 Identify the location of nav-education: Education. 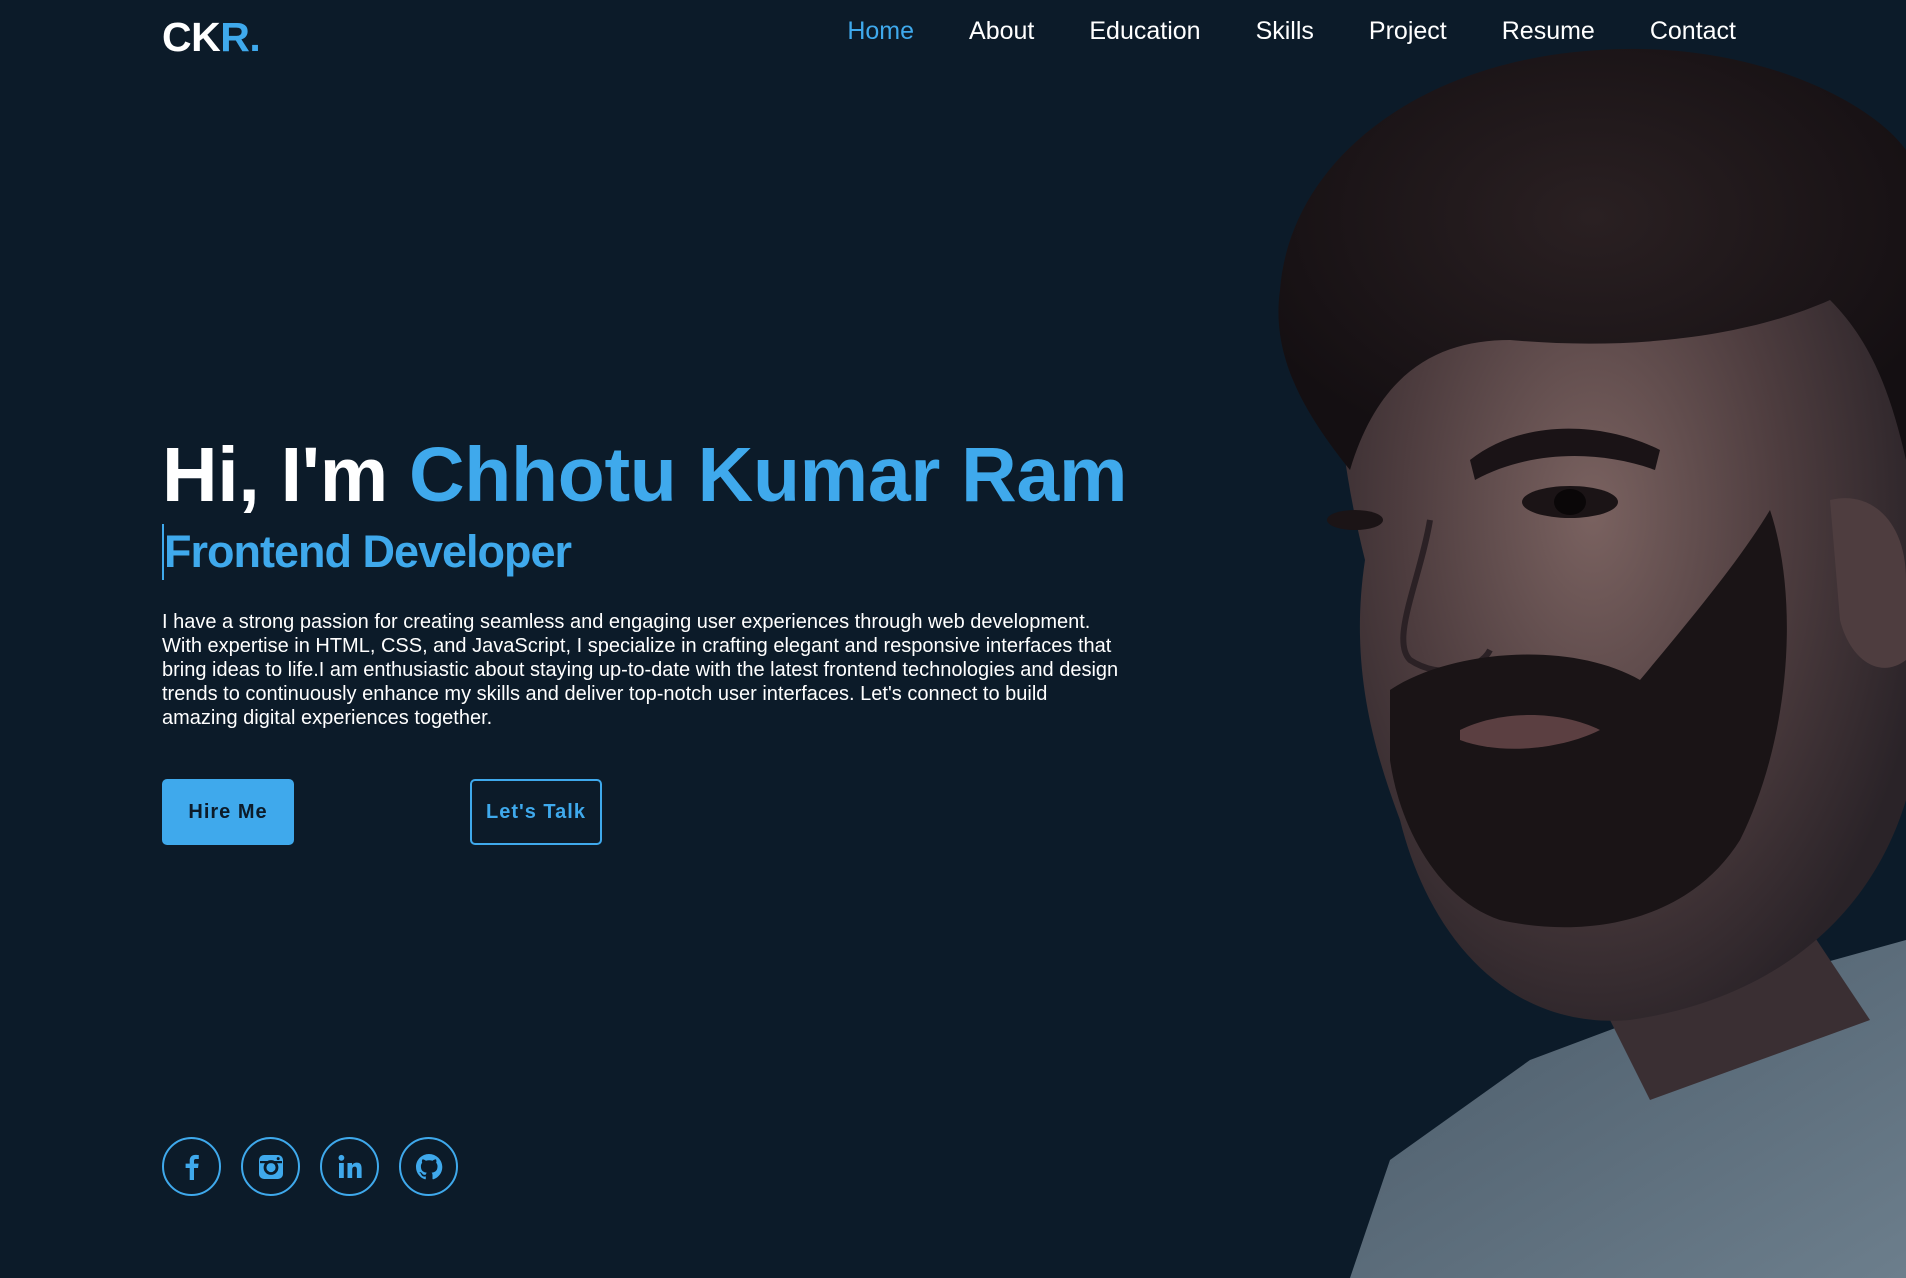
(1144, 31).